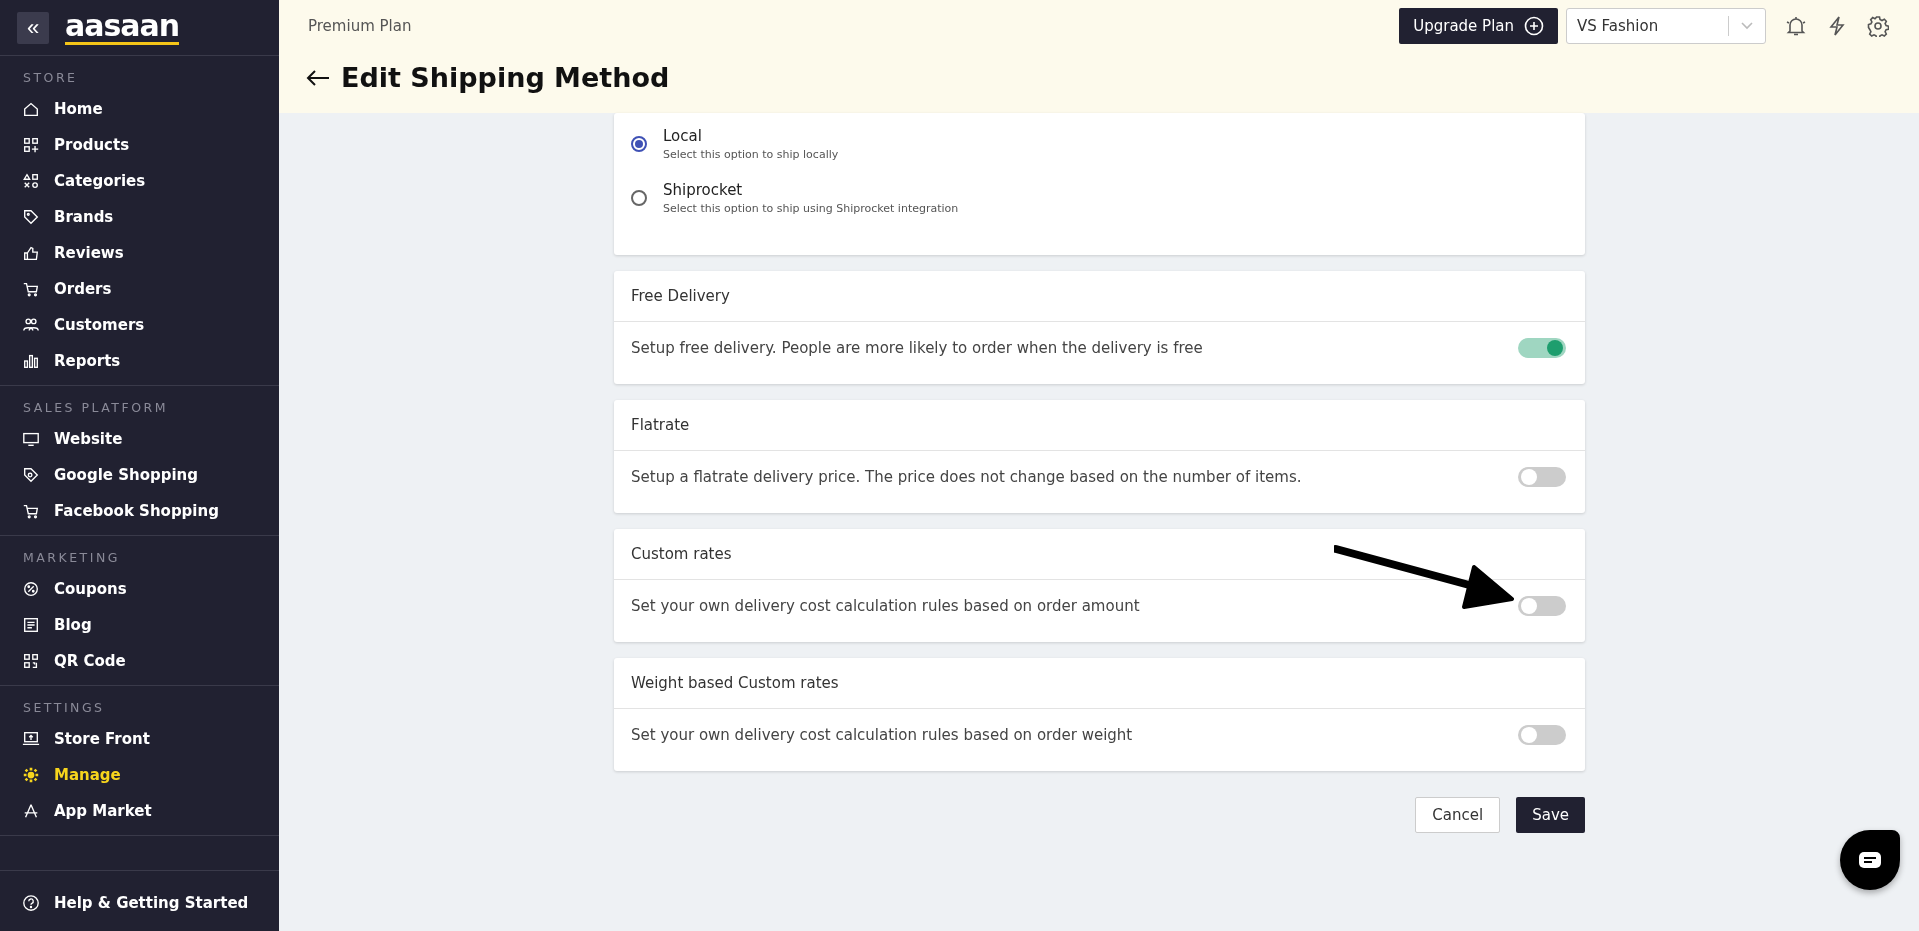 Image resolution: width=1919 pixels, height=931 pixels. I want to click on card-description: Set your own delivery cost calculation rules based on order amount, so click(885, 606).